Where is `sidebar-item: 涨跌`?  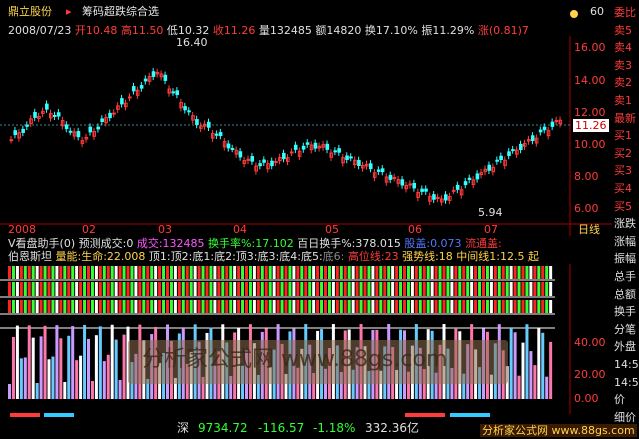 sidebar-item: 涨跌 is located at coordinates (626, 223).